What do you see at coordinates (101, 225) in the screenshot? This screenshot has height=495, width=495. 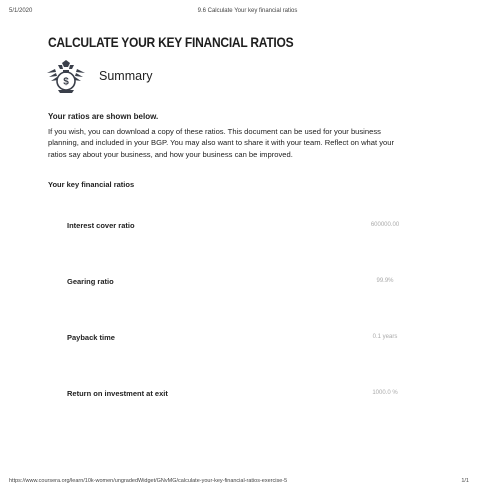 I see `ratio-label: Interest cover ratio` at bounding box center [101, 225].